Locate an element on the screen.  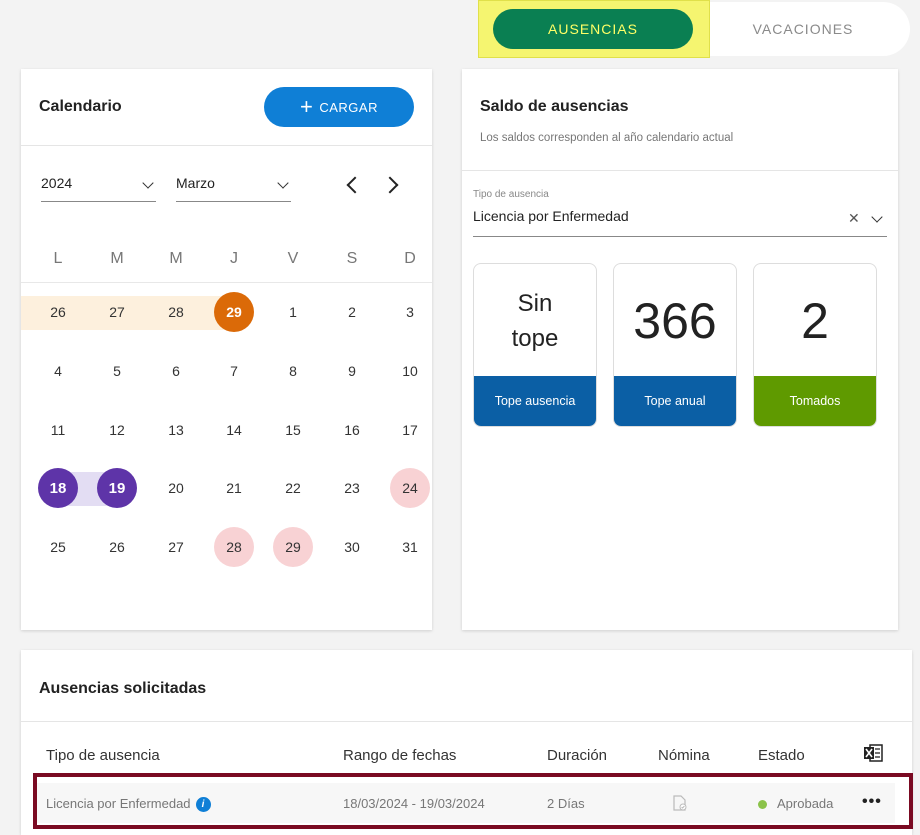
calendar-day: 15 is located at coordinates (293, 430).